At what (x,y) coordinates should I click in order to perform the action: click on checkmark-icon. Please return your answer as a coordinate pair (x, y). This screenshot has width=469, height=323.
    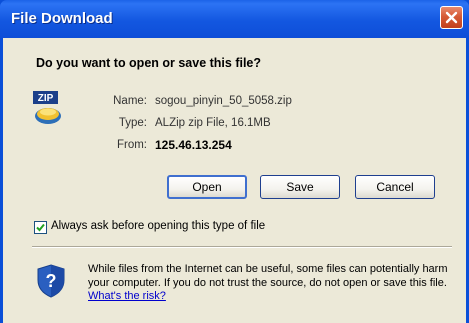
    Looking at the image, I should click on (40, 227).